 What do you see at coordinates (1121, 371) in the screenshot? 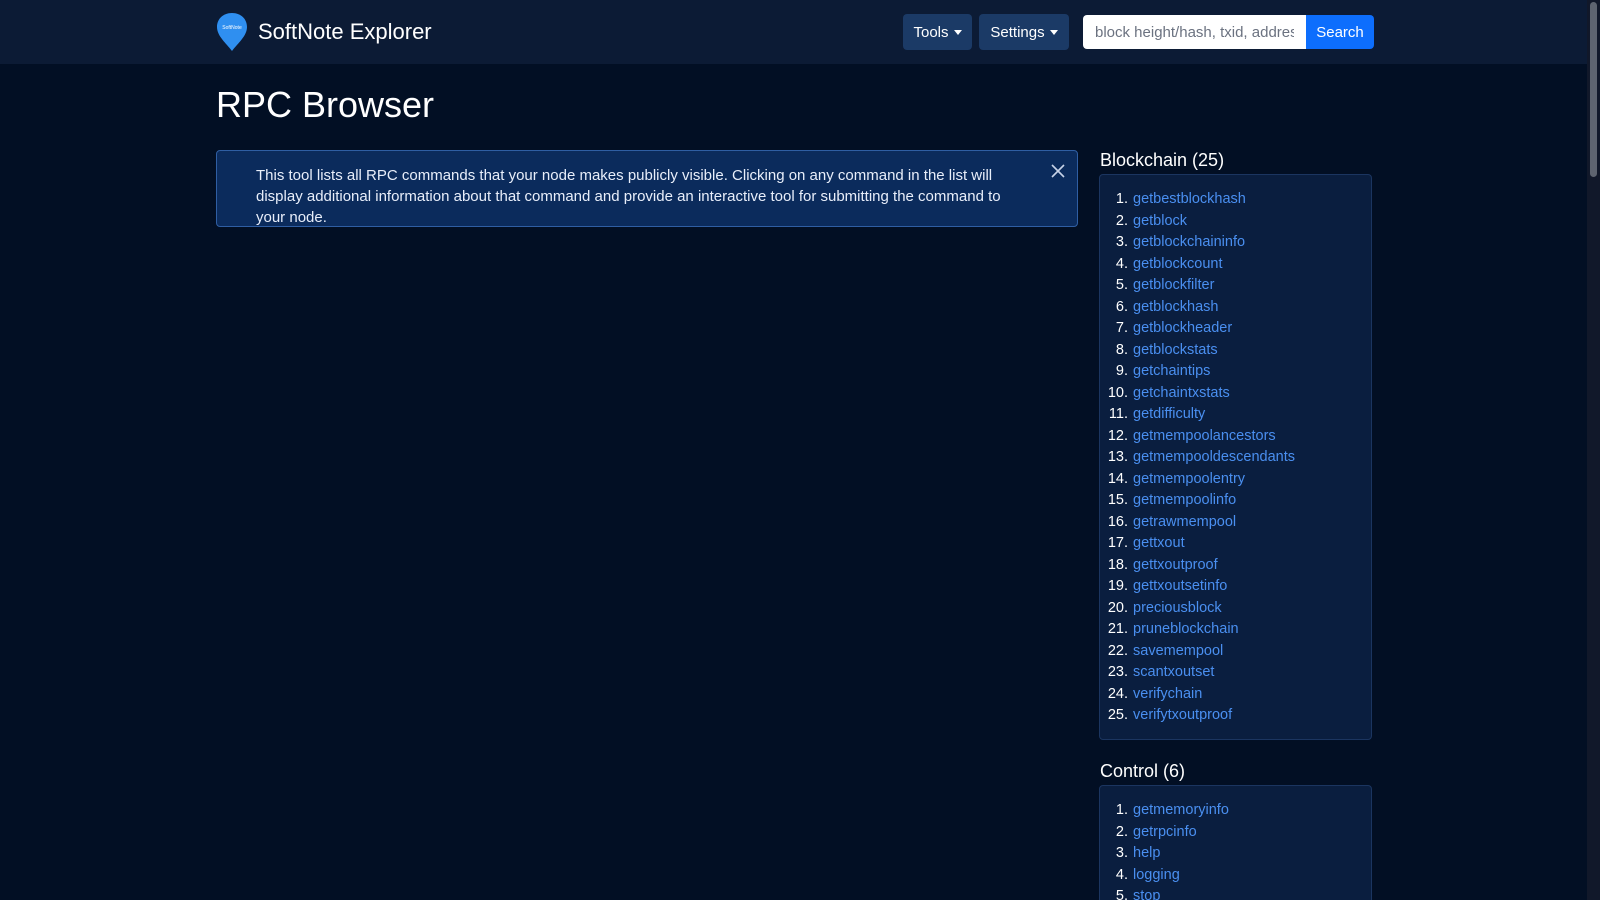
I see `item-number: 9.` at bounding box center [1121, 371].